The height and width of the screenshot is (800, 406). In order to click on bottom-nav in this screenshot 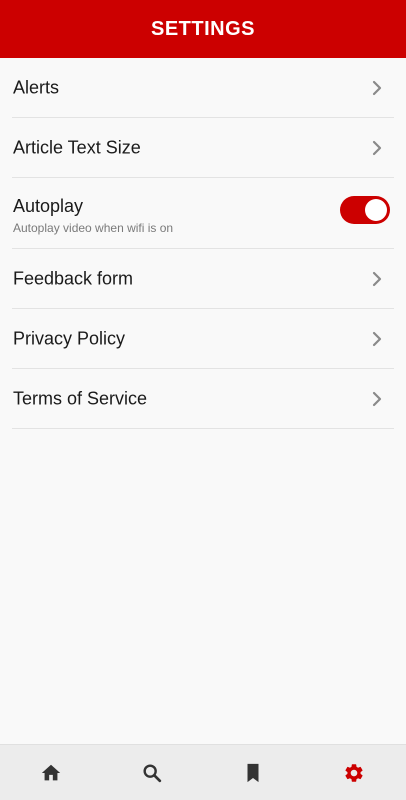, I will do `click(203, 772)`.